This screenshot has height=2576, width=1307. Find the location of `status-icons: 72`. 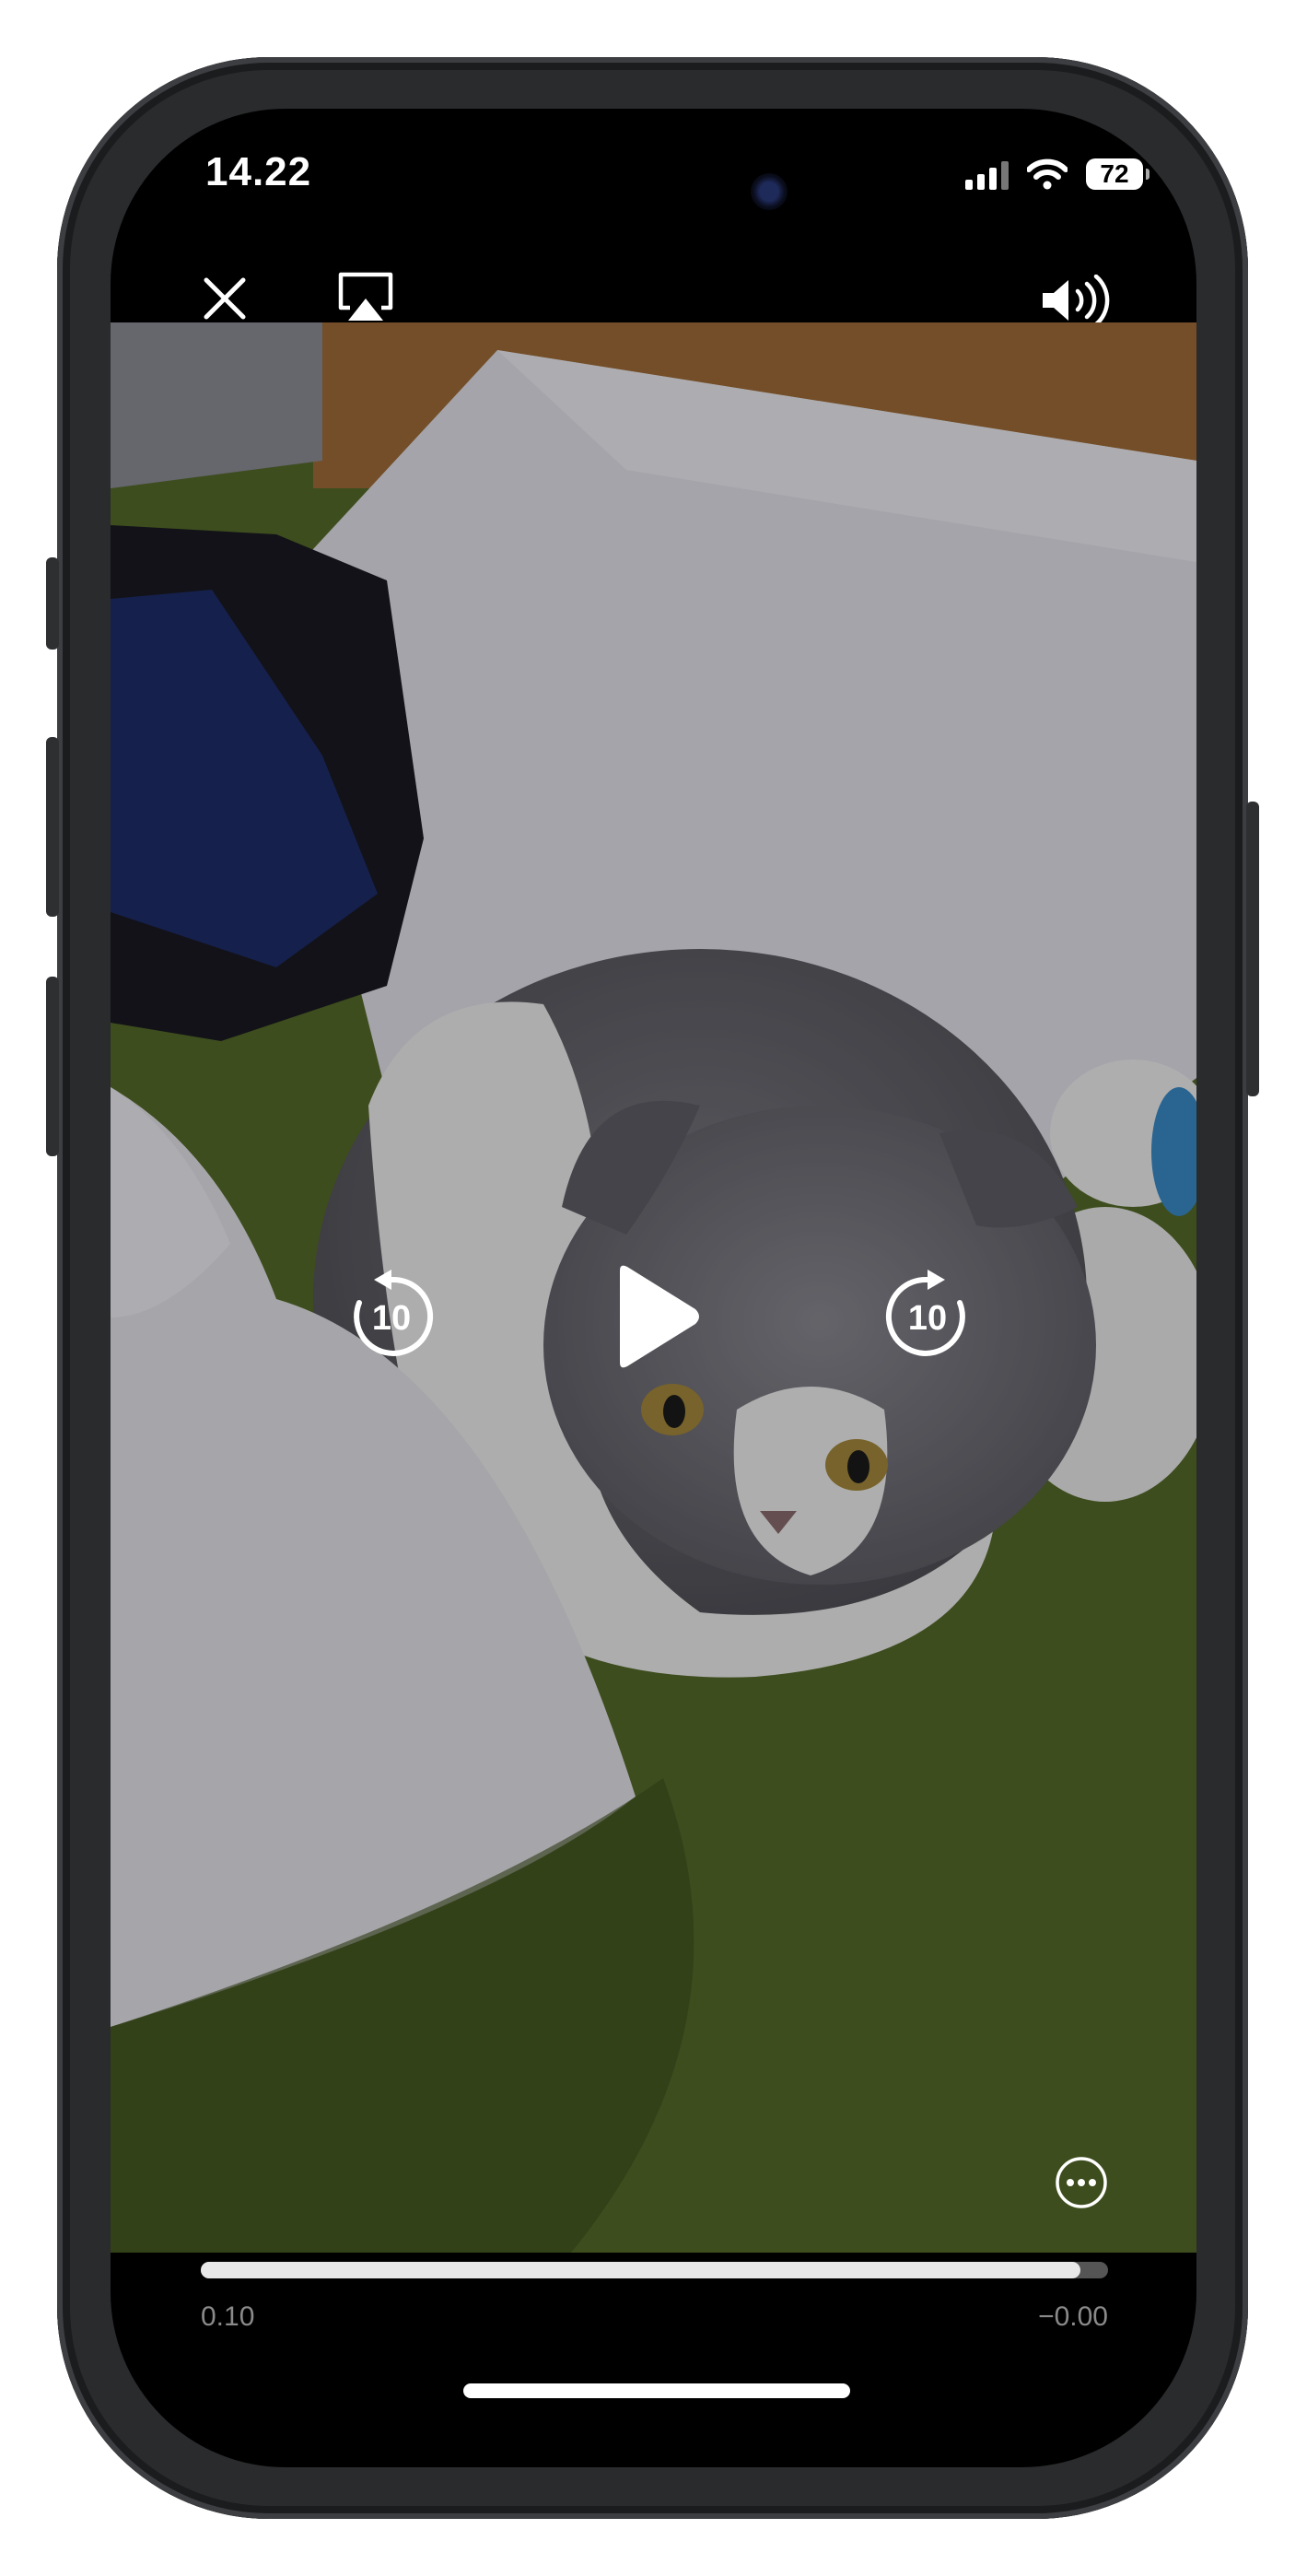

status-icons: 72 is located at coordinates (1057, 174).